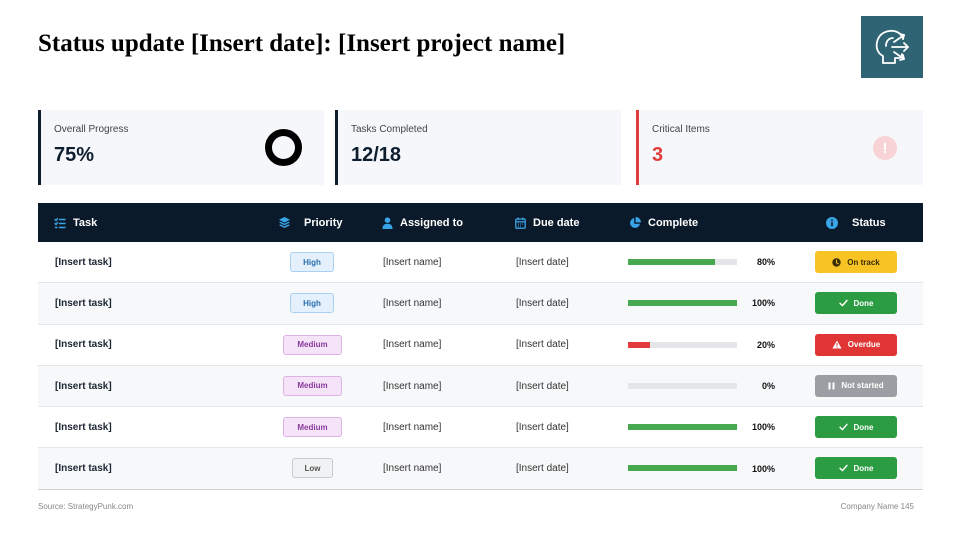 Image resolution: width=960 pixels, height=540 pixels. What do you see at coordinates (91, 129) in the screenshot?
I see `kpi-label: Overall Progress` at bounding box center [91, 129].